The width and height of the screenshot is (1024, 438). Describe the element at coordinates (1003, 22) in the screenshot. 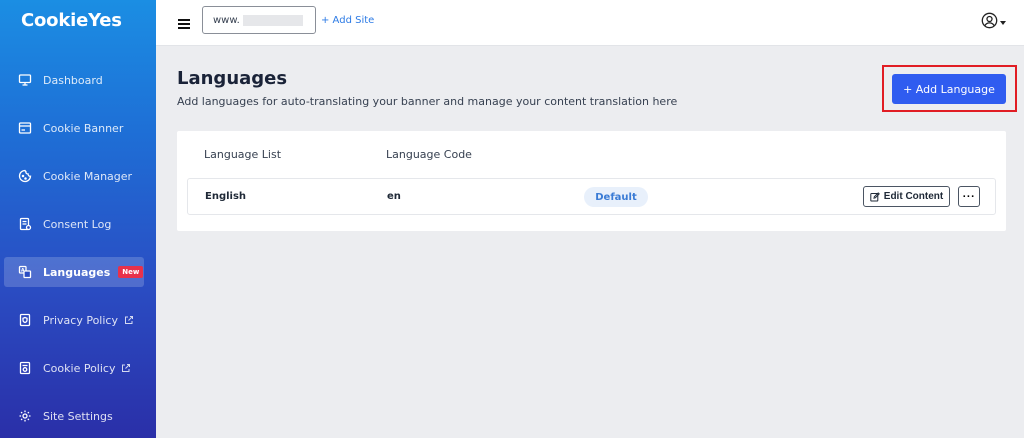

I see `chevron-down-icon` at that location.